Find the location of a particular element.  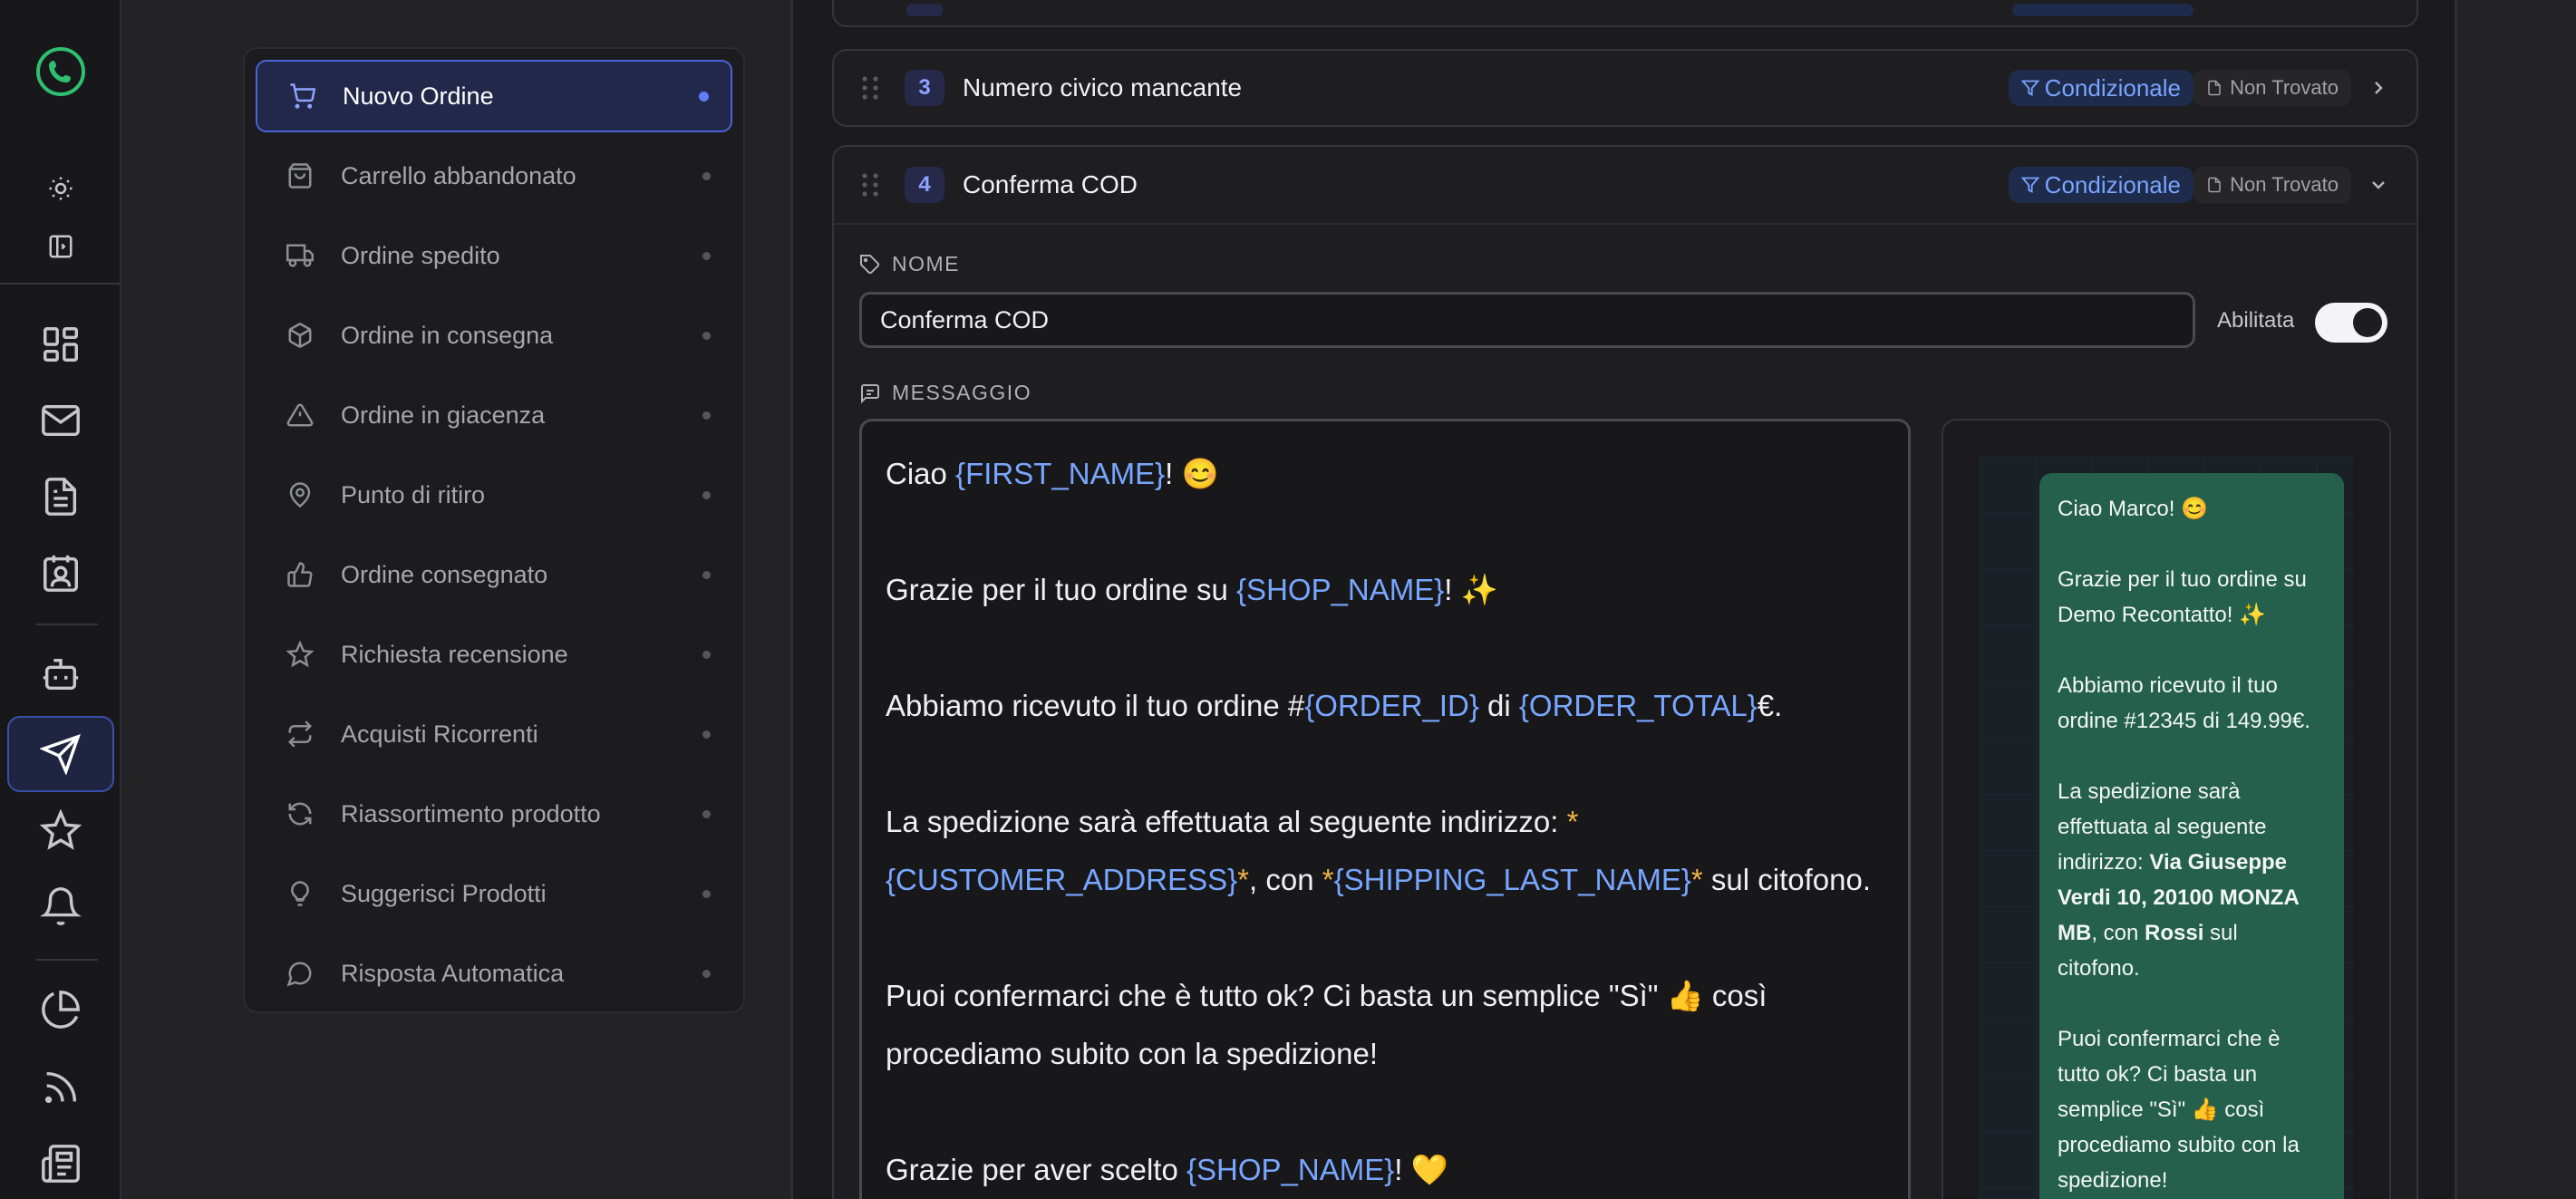

icon-rail is located at coordinates (60, 599).